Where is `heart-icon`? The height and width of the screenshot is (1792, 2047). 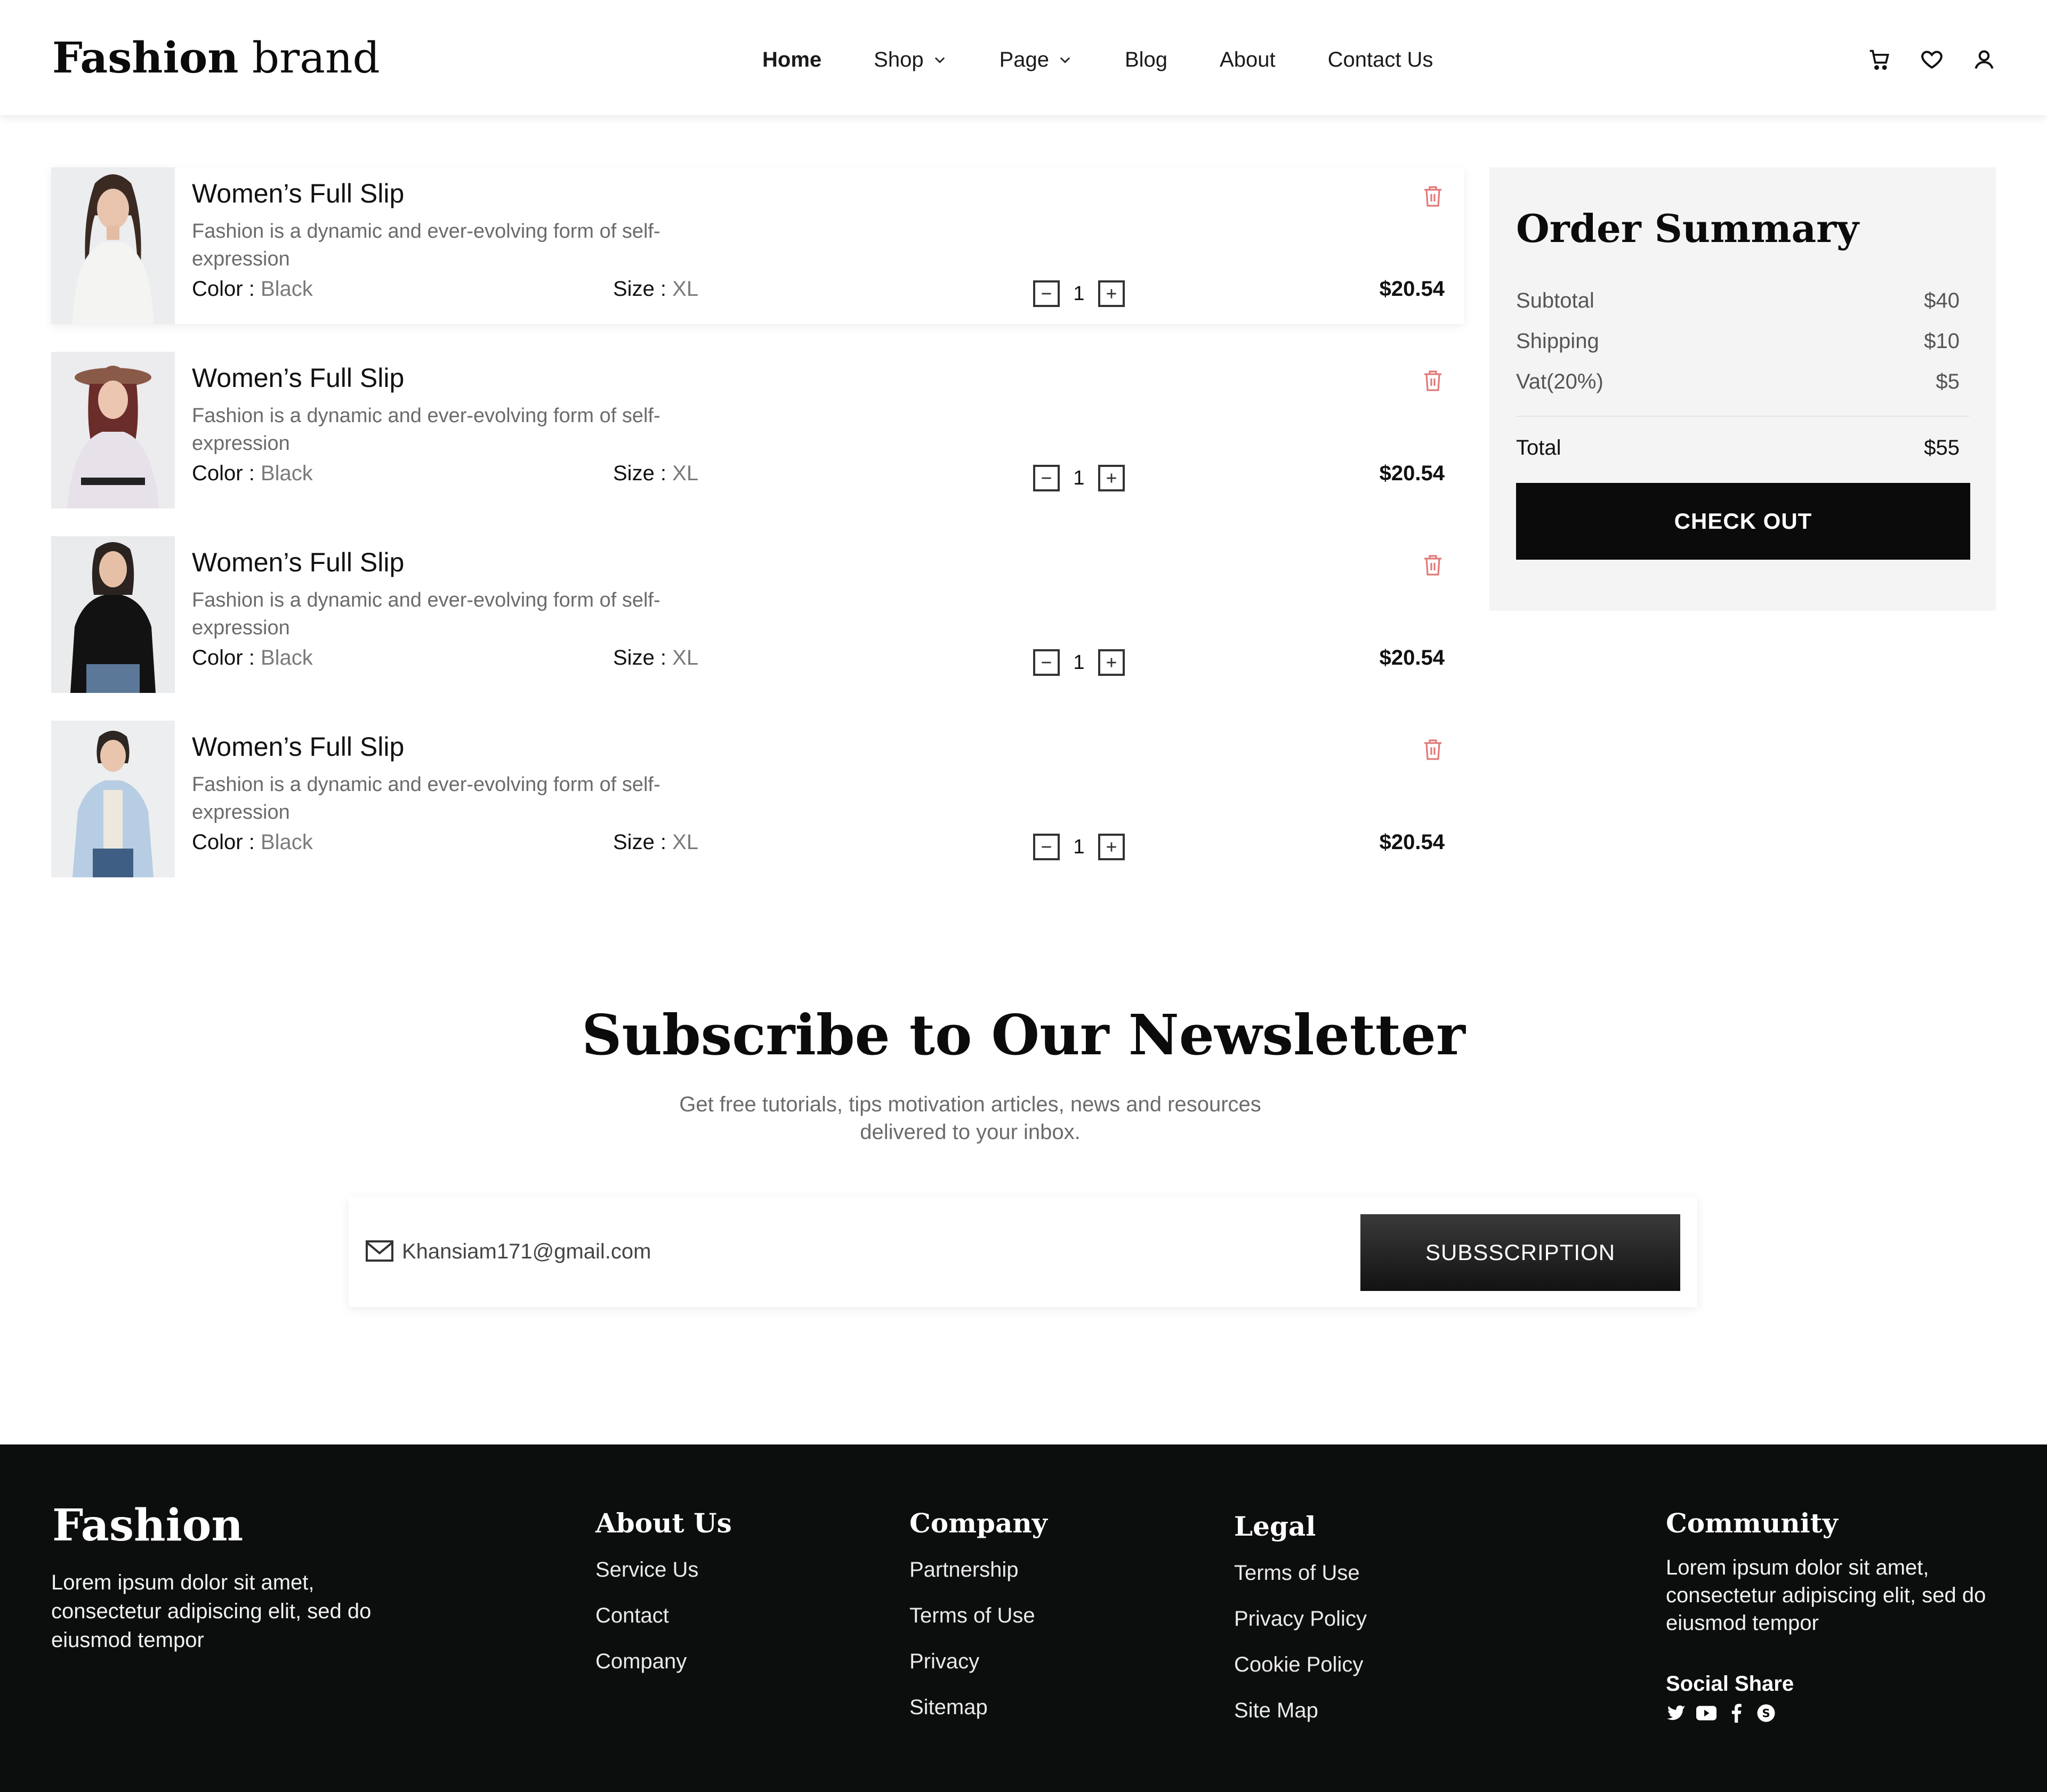
heart-icon is located at coordinates (1932, 60).